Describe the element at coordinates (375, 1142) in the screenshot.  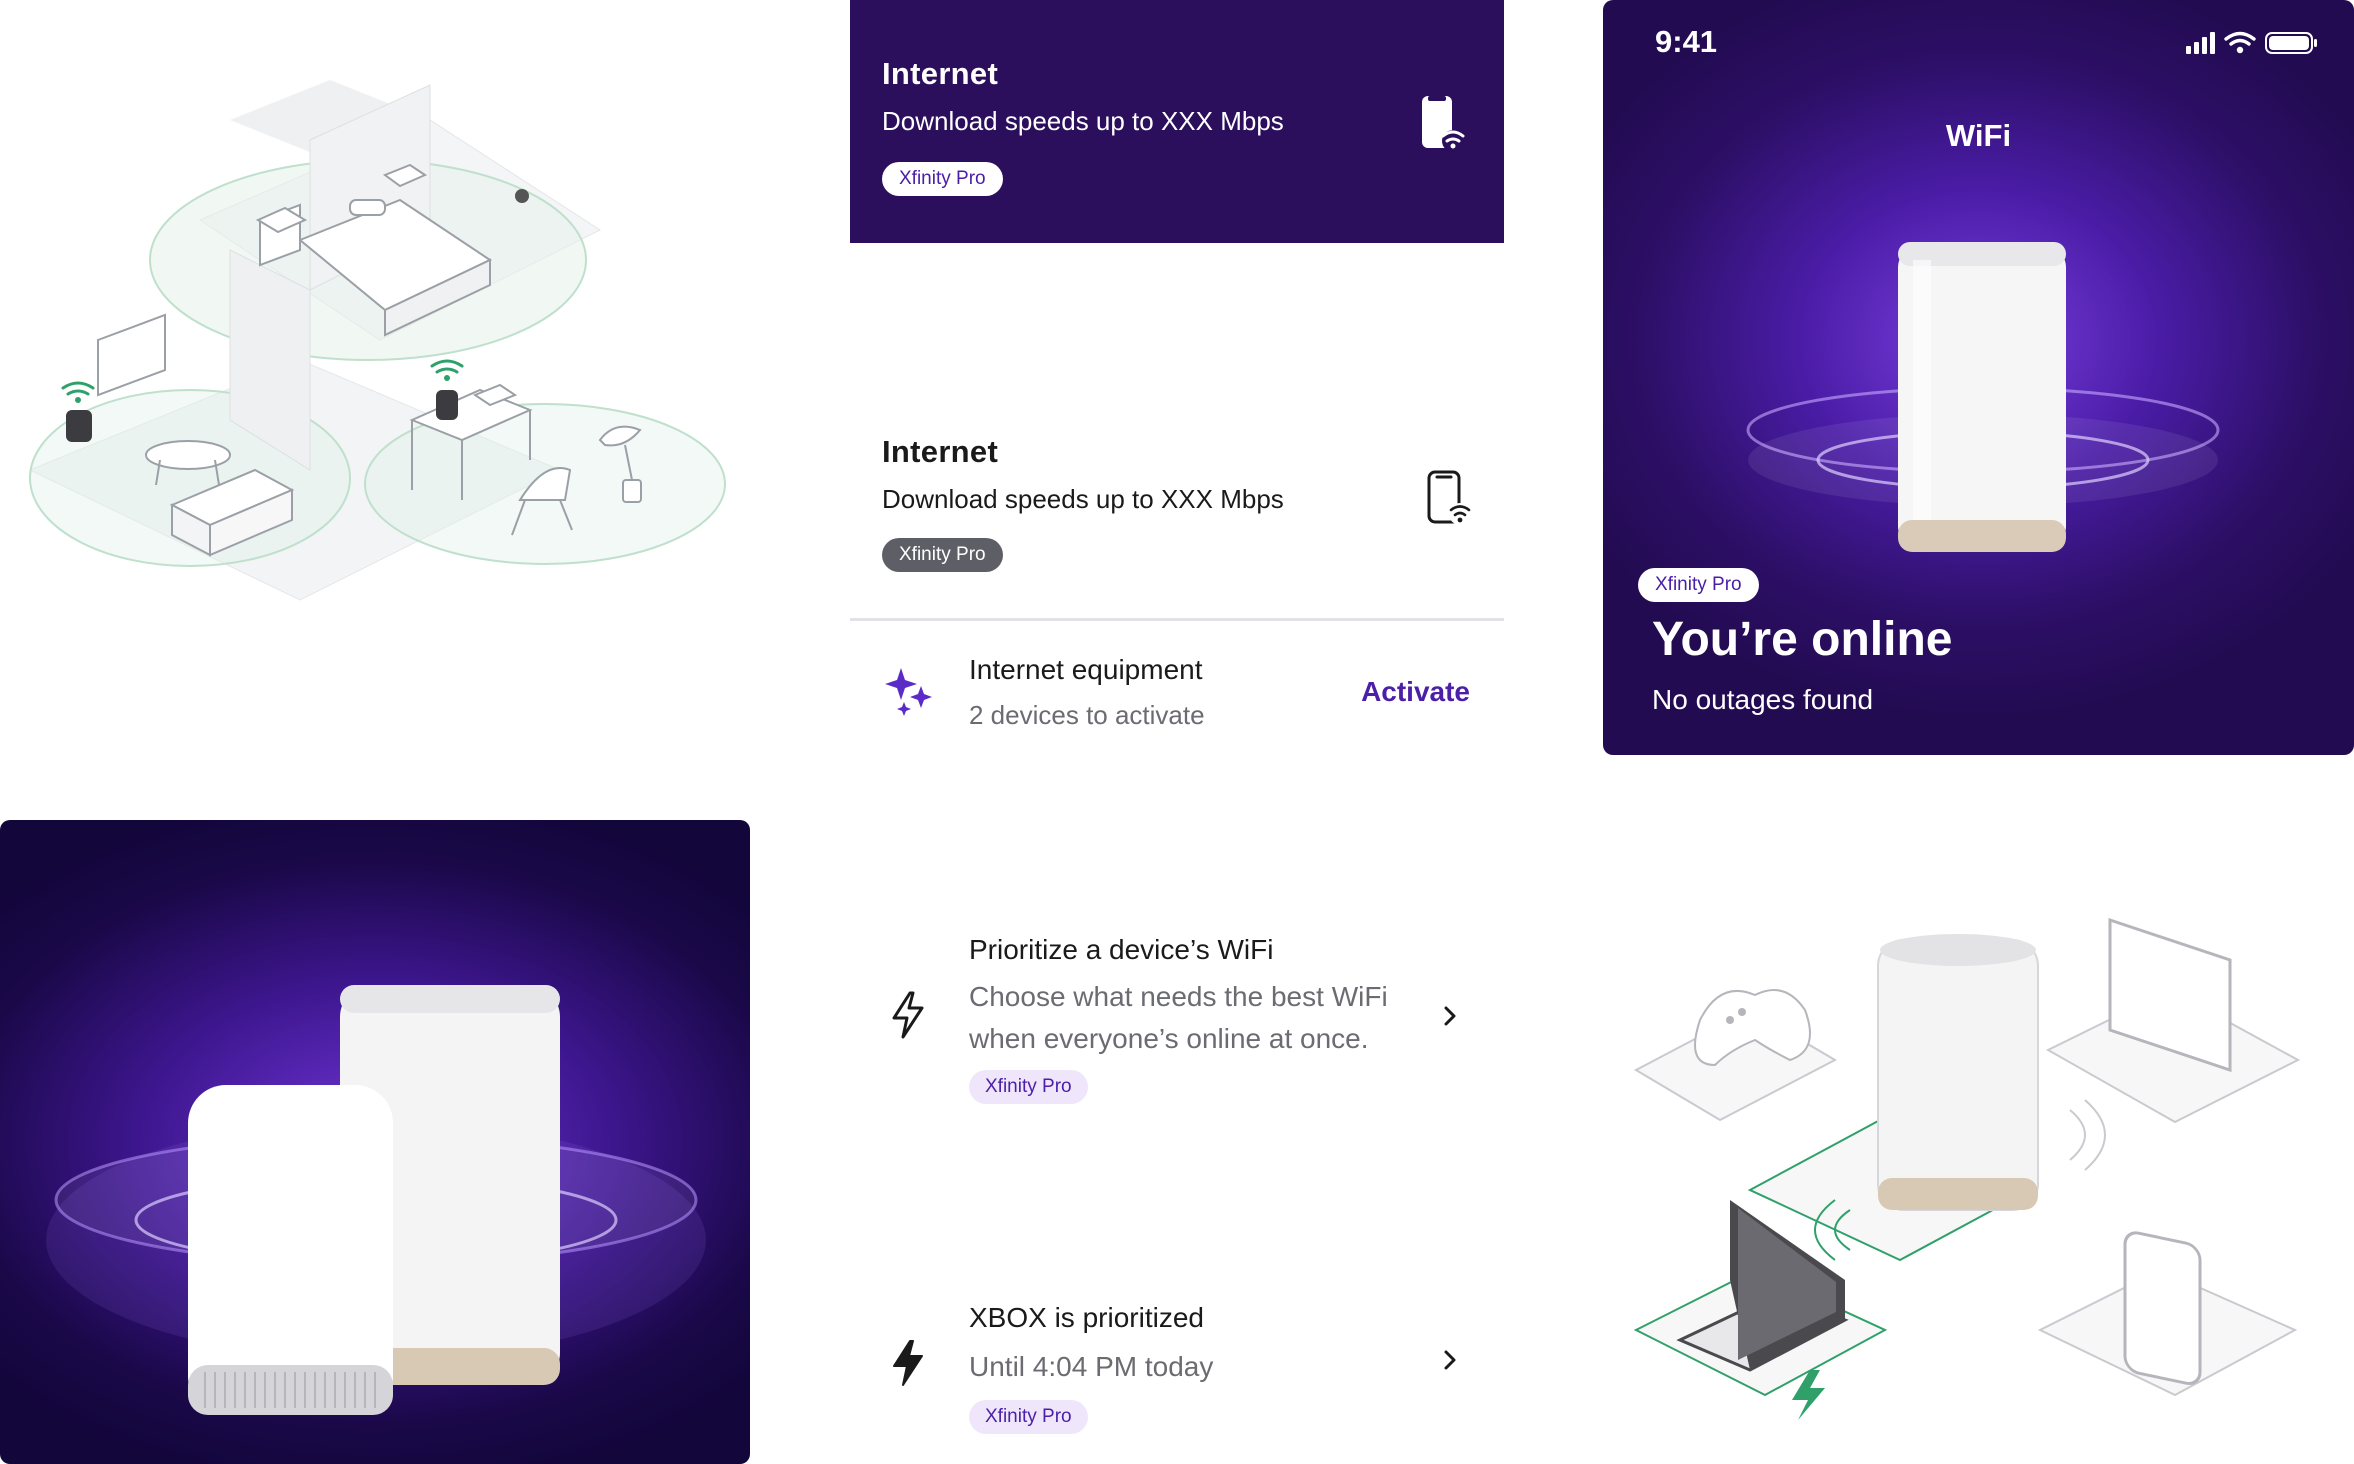
I see `devices-hero-image` at that location.